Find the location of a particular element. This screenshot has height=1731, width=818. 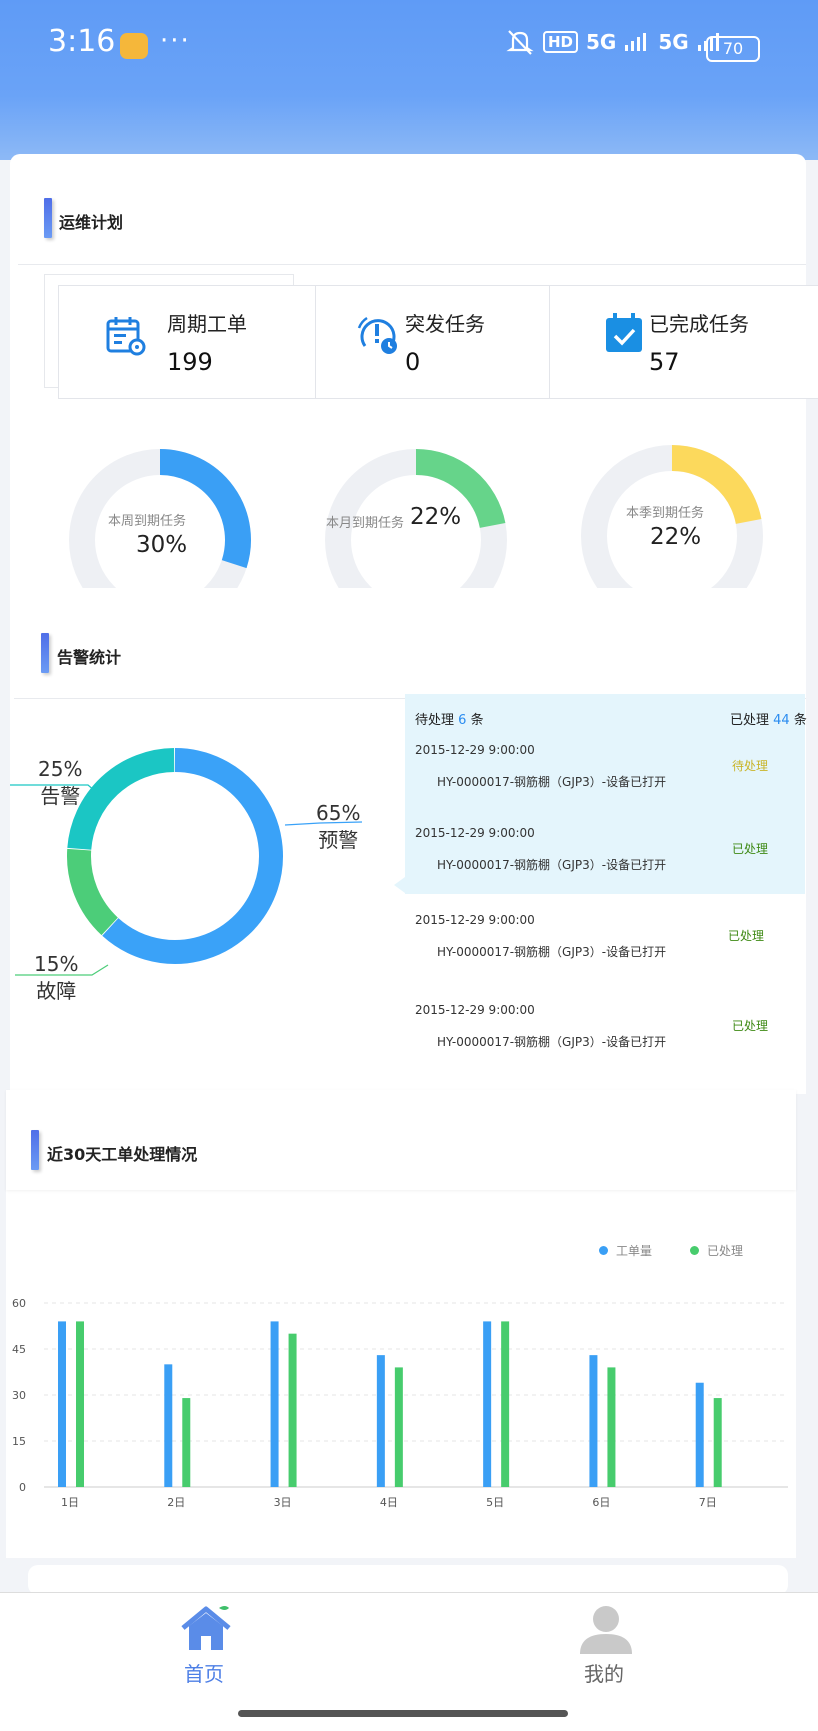

donut-percent: 15% is located at coordinates (56, 964).